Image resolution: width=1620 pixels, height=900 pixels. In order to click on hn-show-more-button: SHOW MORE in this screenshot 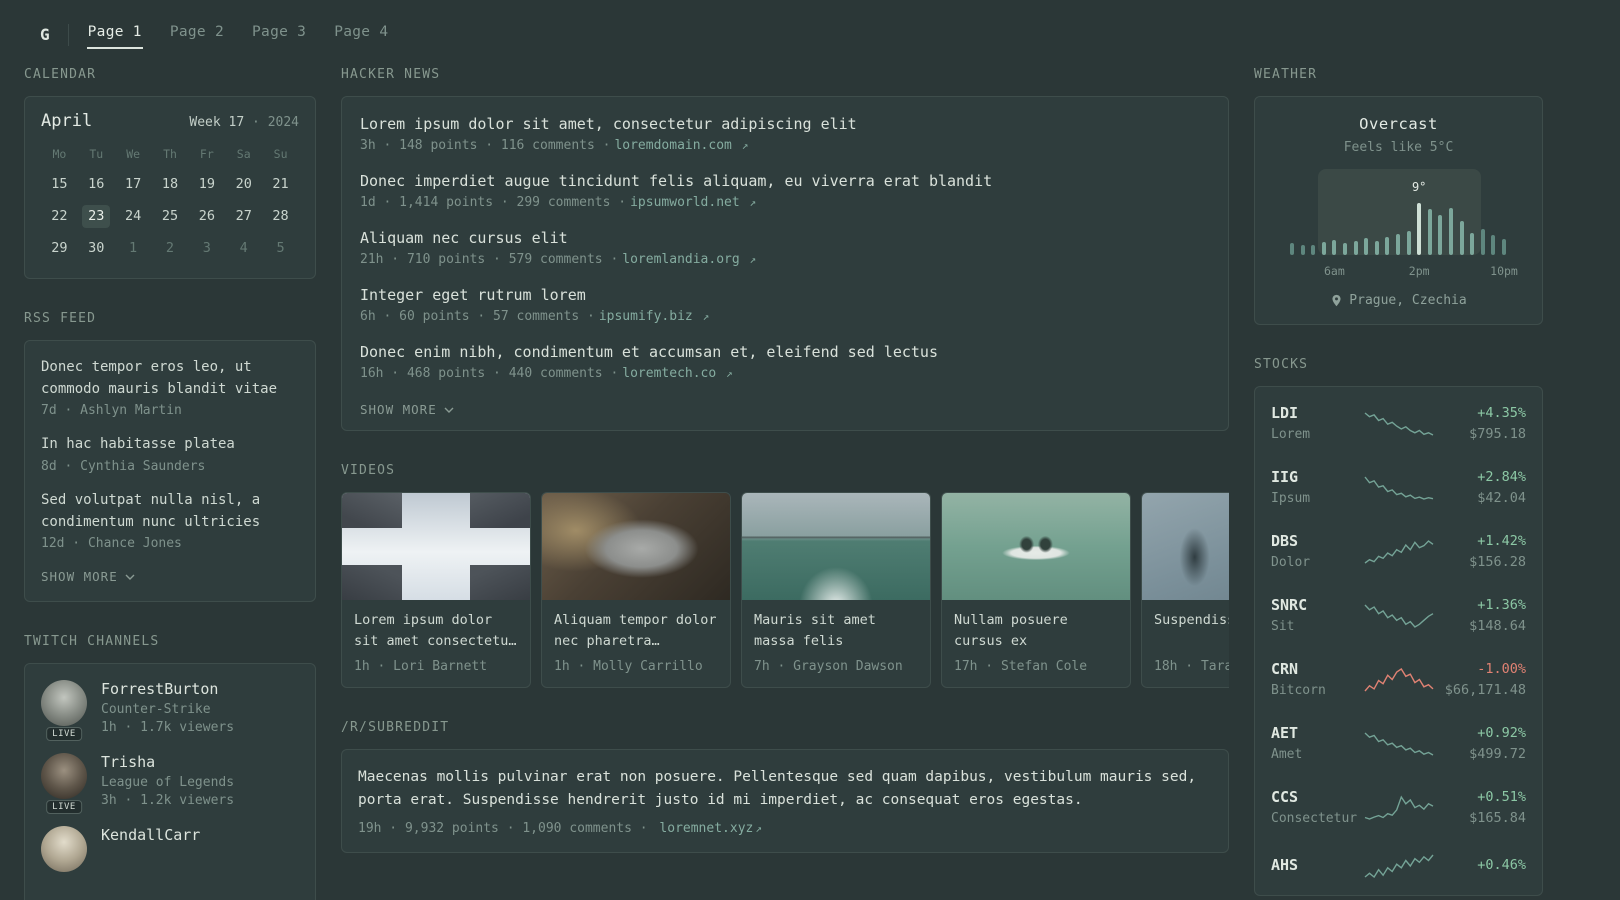, I will do `click(407, 409)`.